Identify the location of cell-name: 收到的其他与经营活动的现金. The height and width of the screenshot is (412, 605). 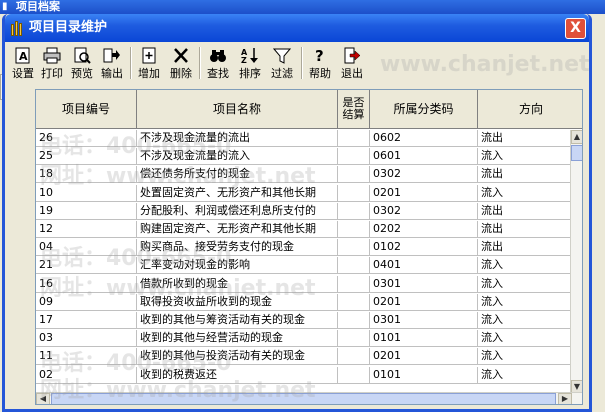
(237, 339).